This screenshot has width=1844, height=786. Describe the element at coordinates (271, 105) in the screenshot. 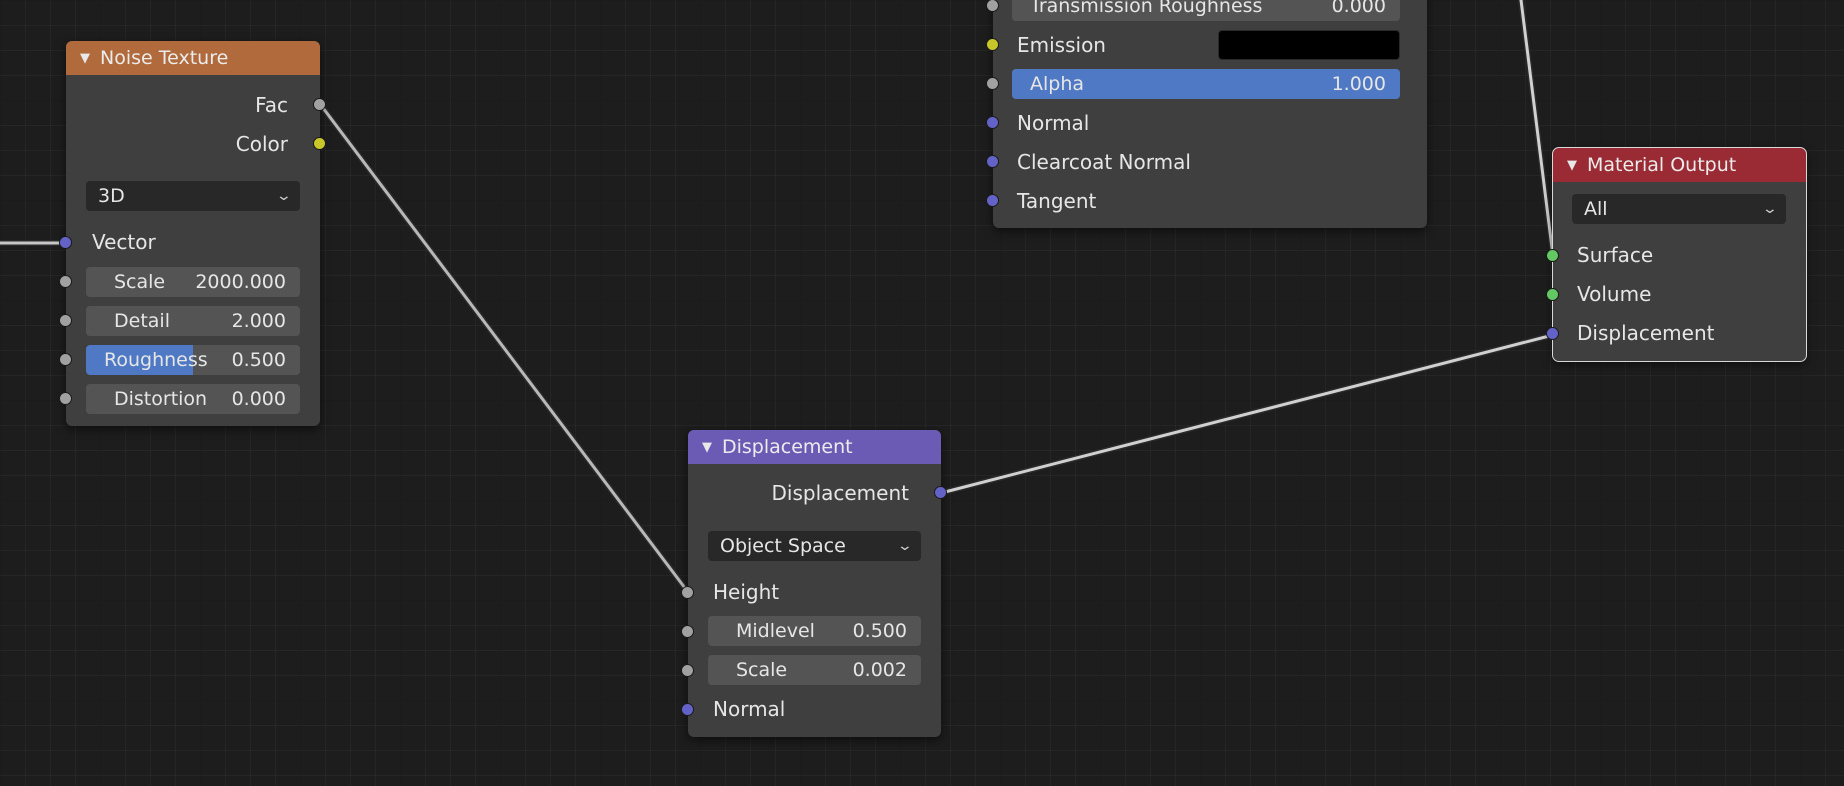

I see `socket-label: Fac` at that location.